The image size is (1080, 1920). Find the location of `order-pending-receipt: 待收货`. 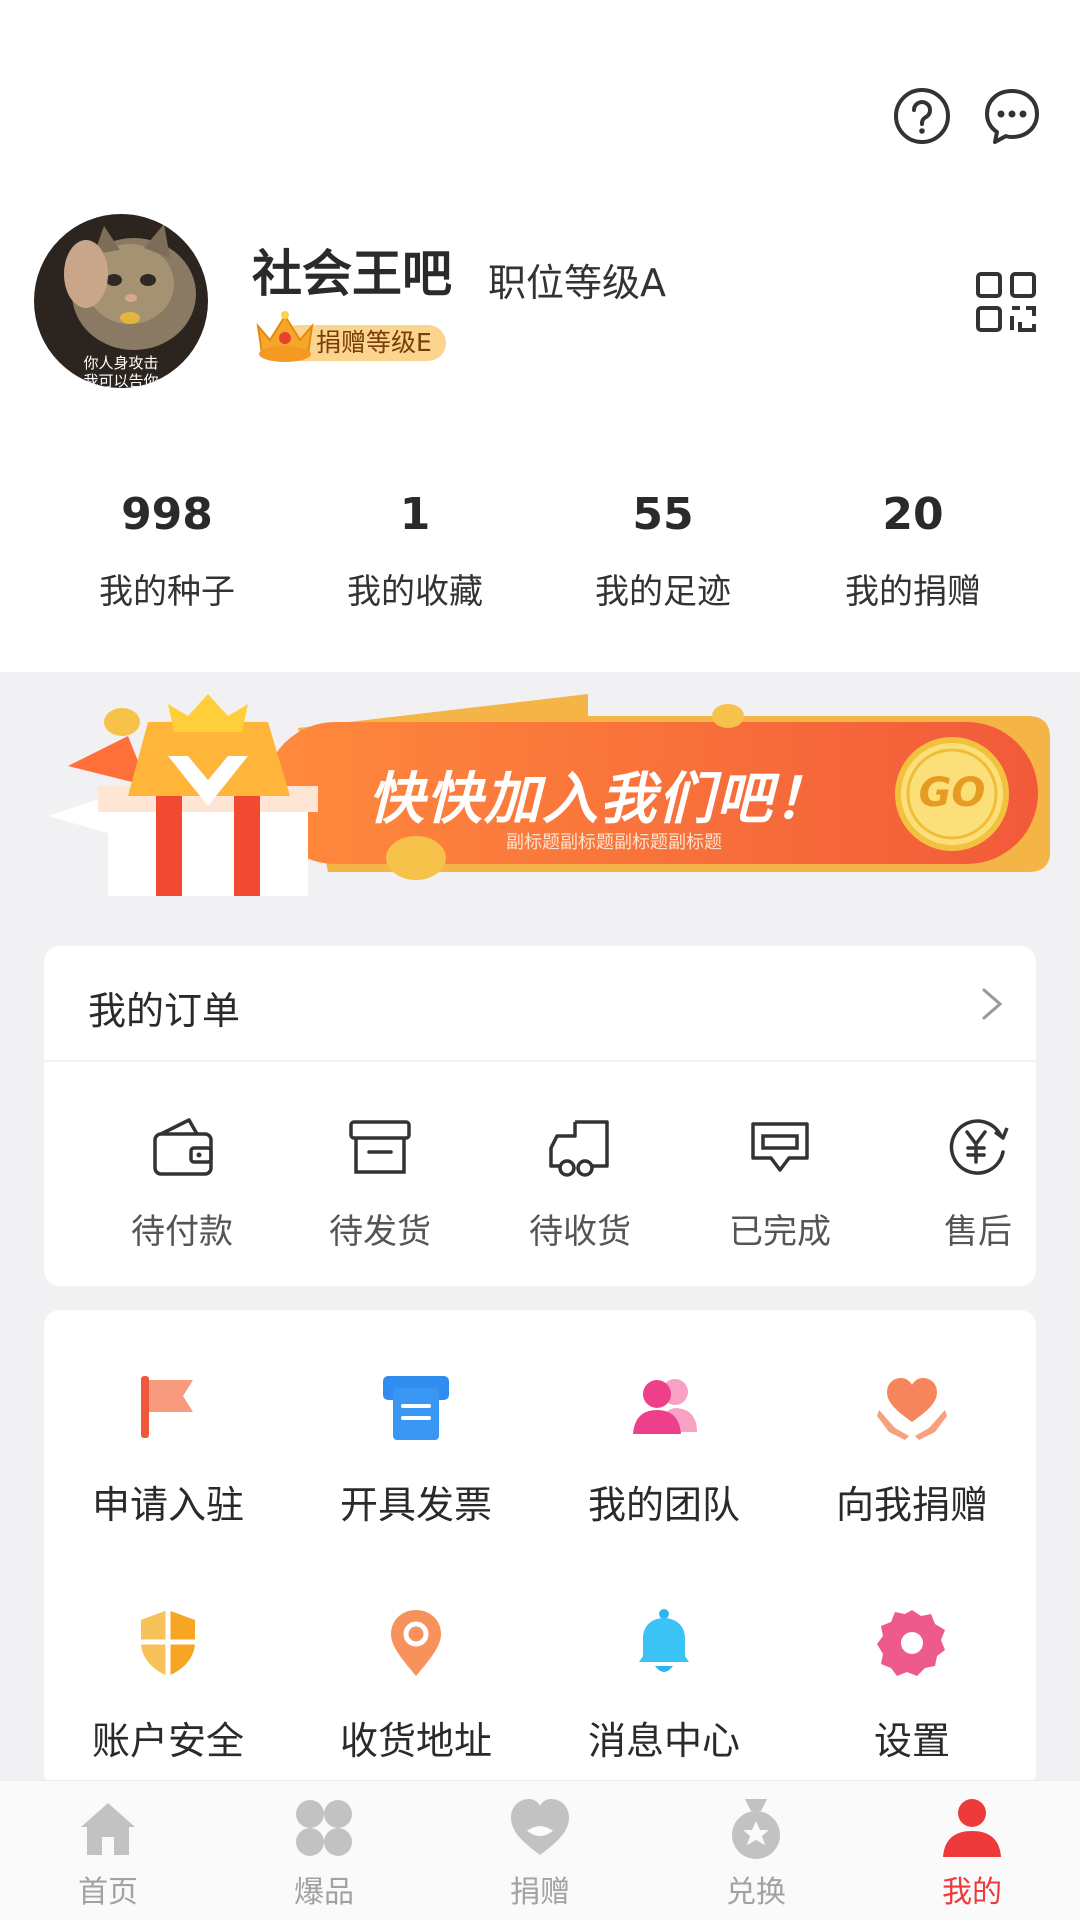

order-pending-receipt: 待收货 is located at coordinates (580, 1182).